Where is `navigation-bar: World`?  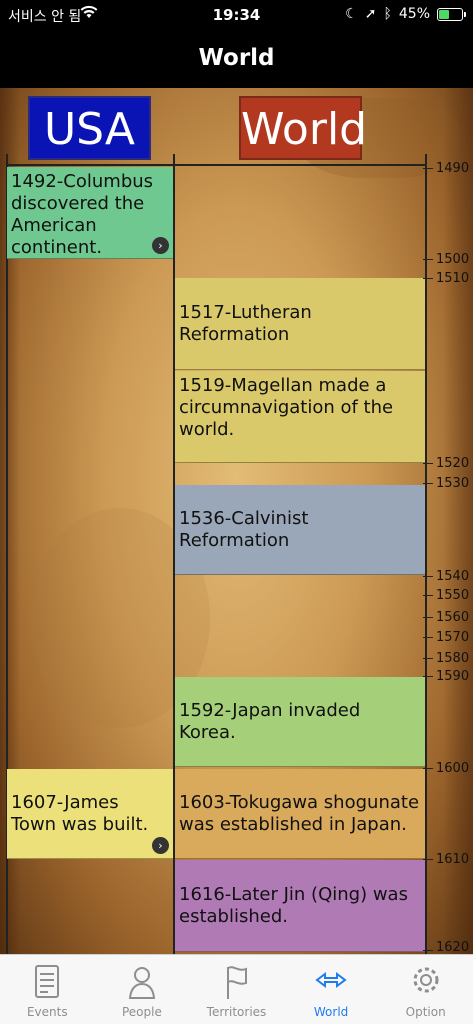
navigation-bar: World is located at coordinates (236, 59).